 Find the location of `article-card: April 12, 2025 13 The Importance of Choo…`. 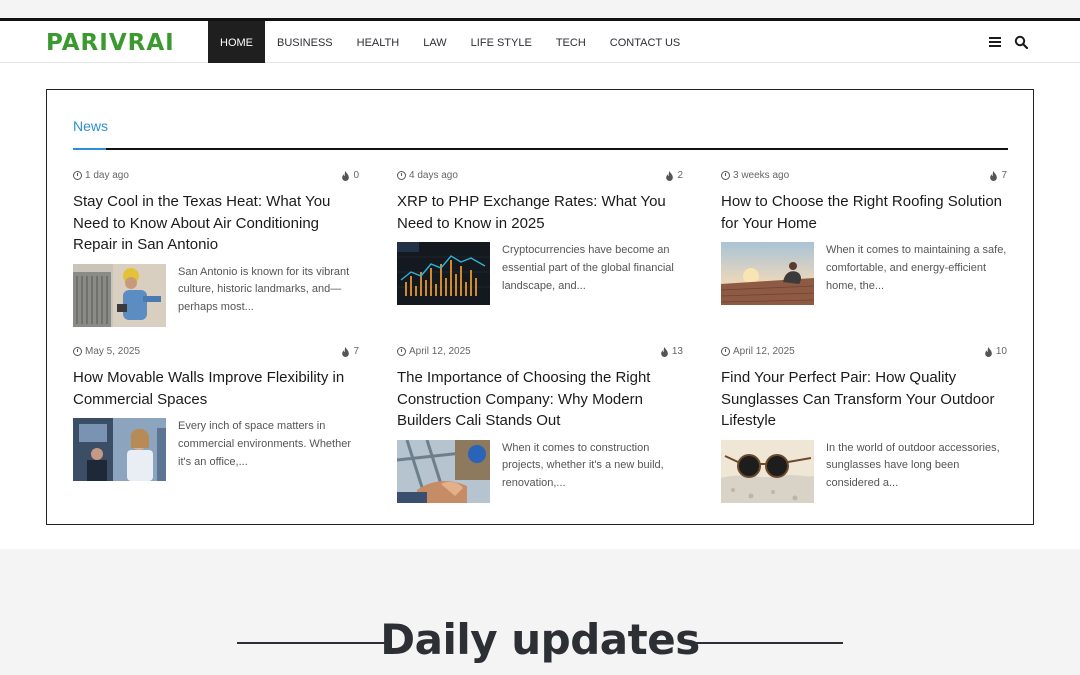

article-card: April 12, 2025 13 The Importance of Choo… is located at coordinates (540, 426).